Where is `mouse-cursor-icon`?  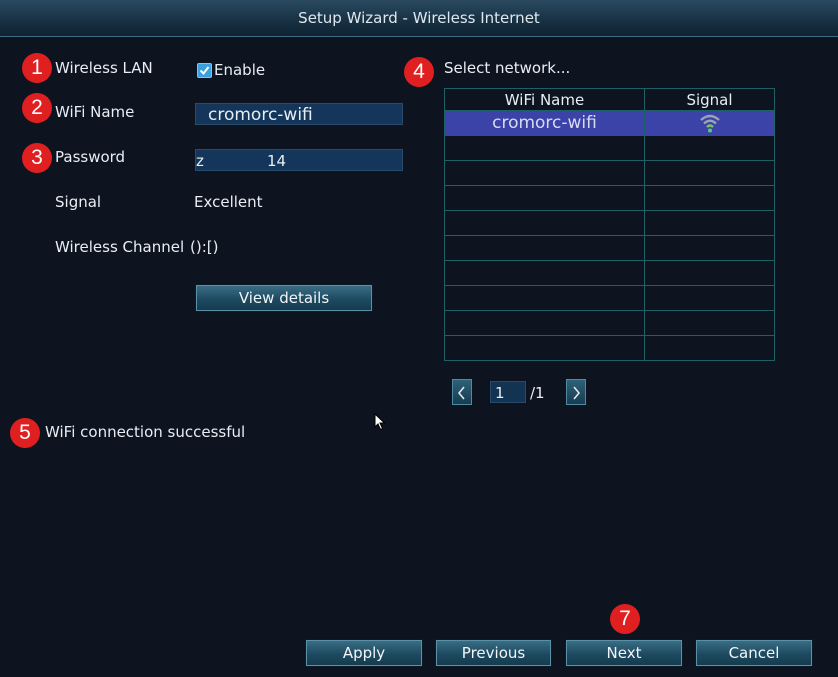 mouse-cursor-icon is located at coordinates (380, 422).